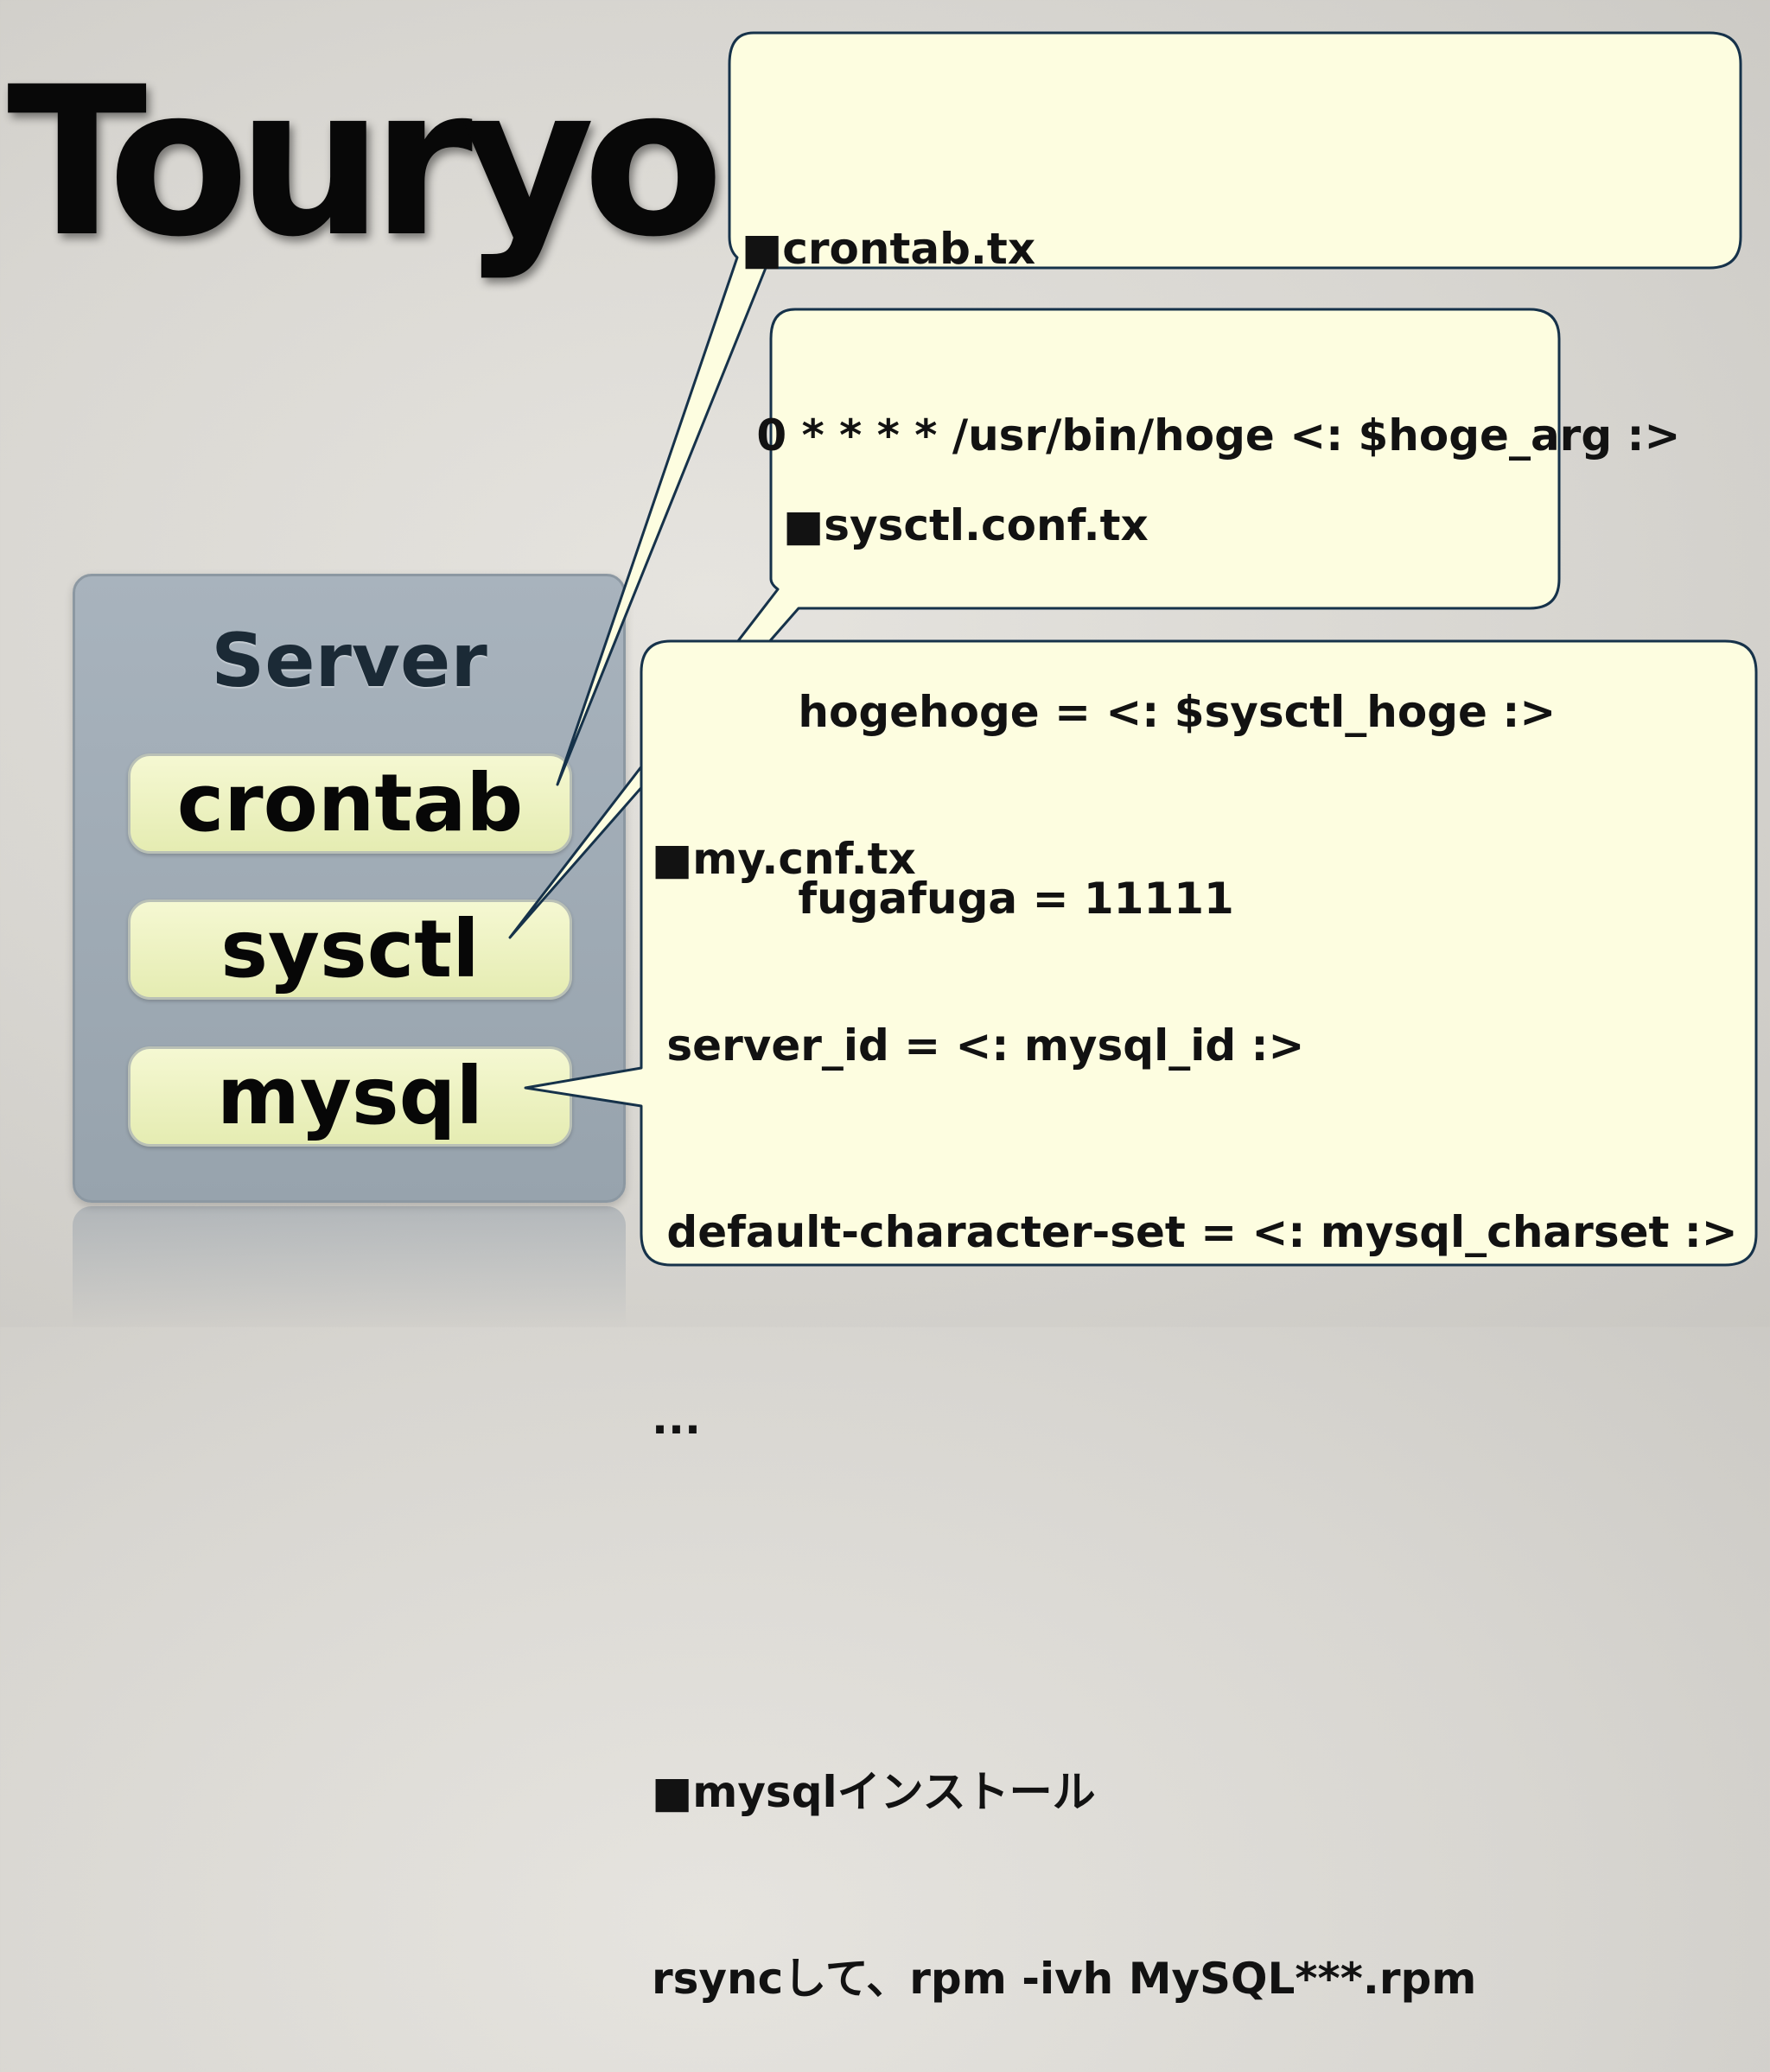 The image size is (1770, 2072). What do you see at coordinates (784, 859) in the screenshot?
I see `callout-line: ■my.cnf.tx` at bounding box center [784, 859].